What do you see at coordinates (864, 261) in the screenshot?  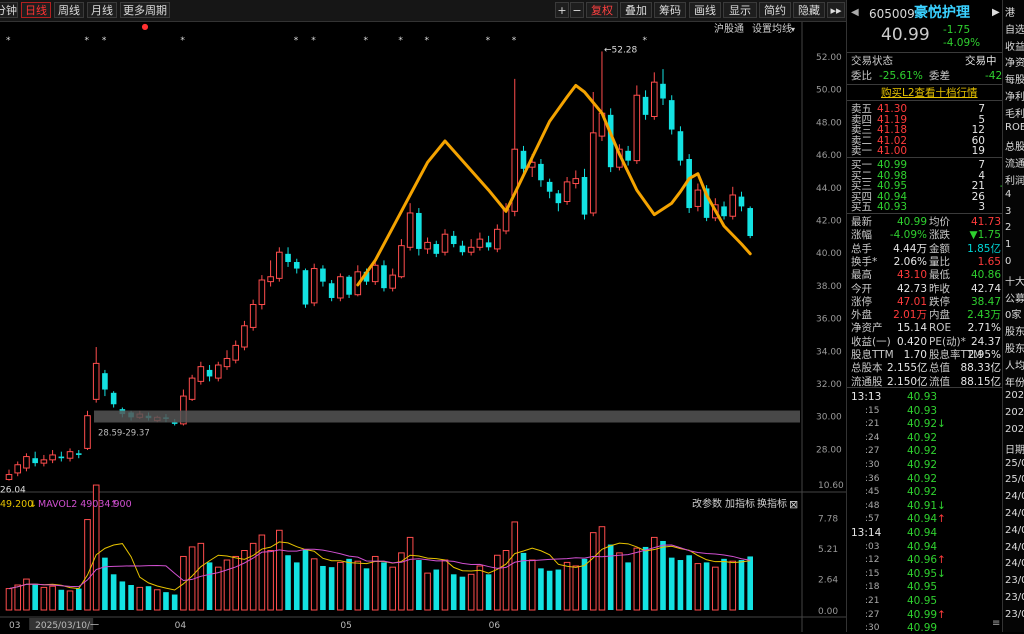 I see `stat-label: 换手*` at bounding box center [864, 261].